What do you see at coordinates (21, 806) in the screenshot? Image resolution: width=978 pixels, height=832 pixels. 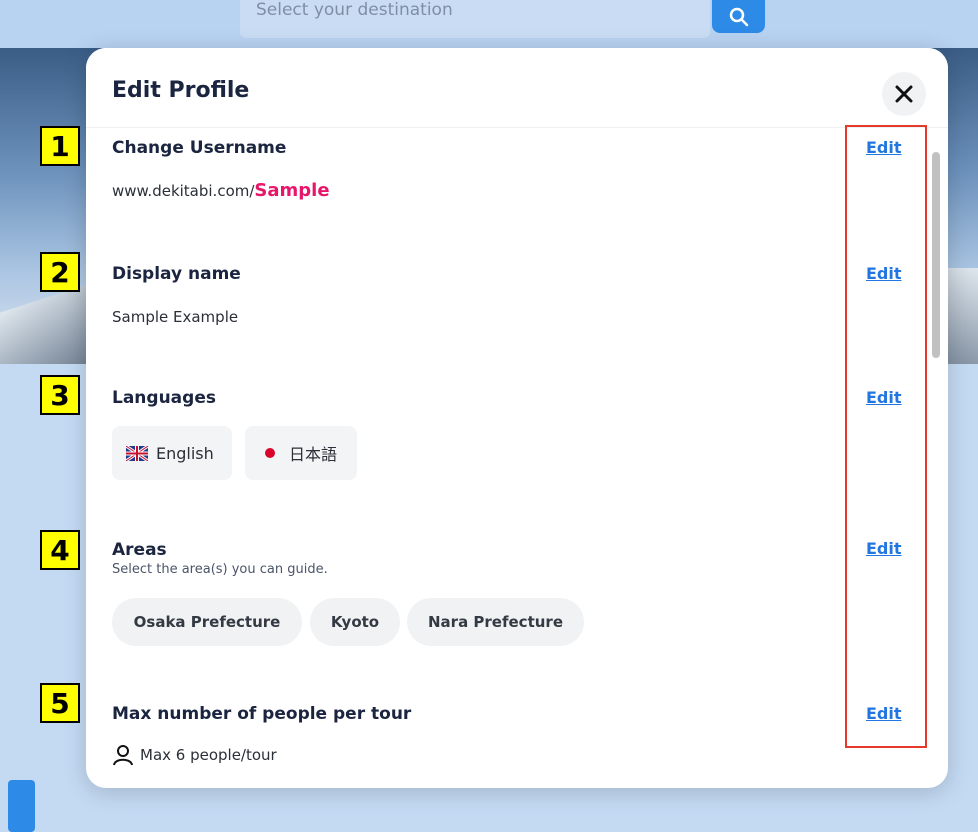 I see `side-button` at bounding box center [21, 806].